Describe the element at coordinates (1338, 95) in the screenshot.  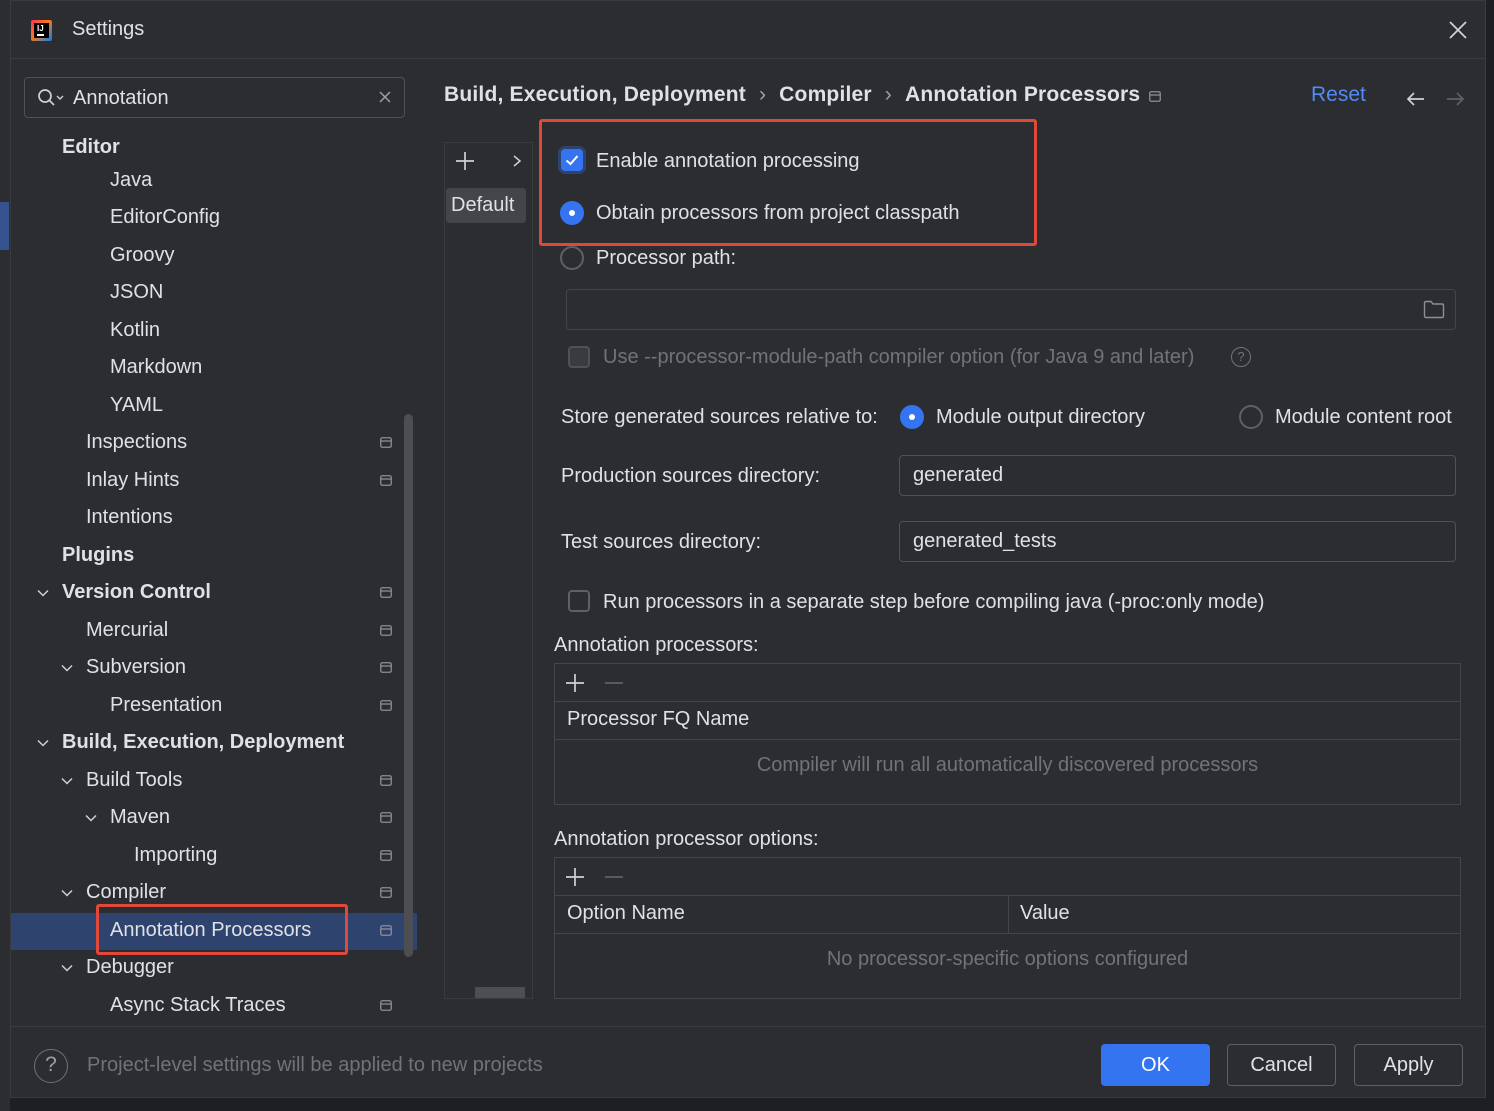
I see `reset-link: Reset` at that location.